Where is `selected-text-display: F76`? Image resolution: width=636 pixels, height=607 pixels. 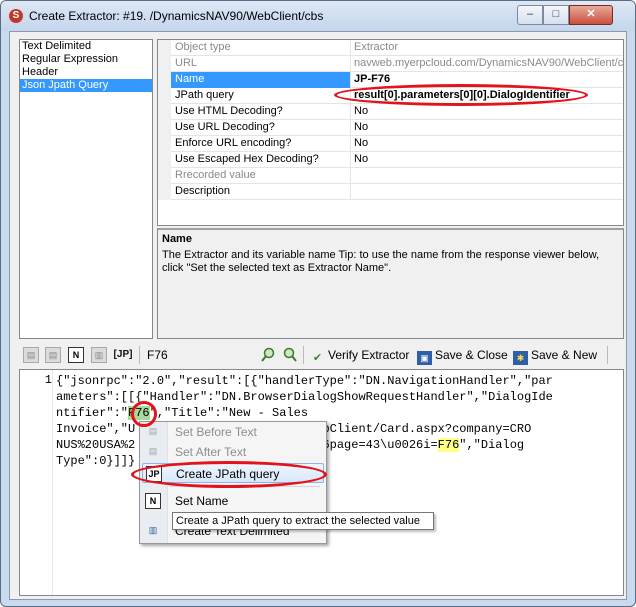
selected-text-display: F76 is located at coordinates (157, 355).